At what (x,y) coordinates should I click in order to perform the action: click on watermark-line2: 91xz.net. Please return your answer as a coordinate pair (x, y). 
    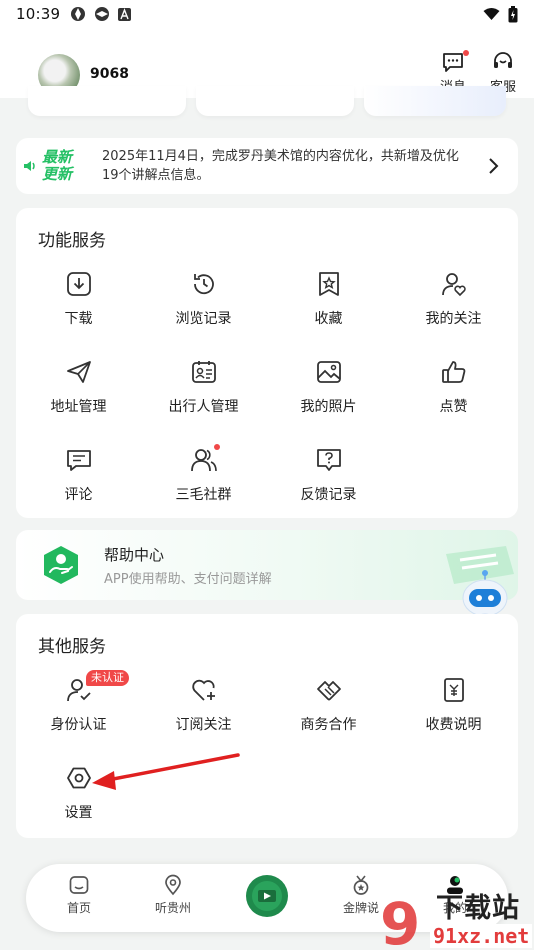
    Looking at the image, I should click on (481, 936).